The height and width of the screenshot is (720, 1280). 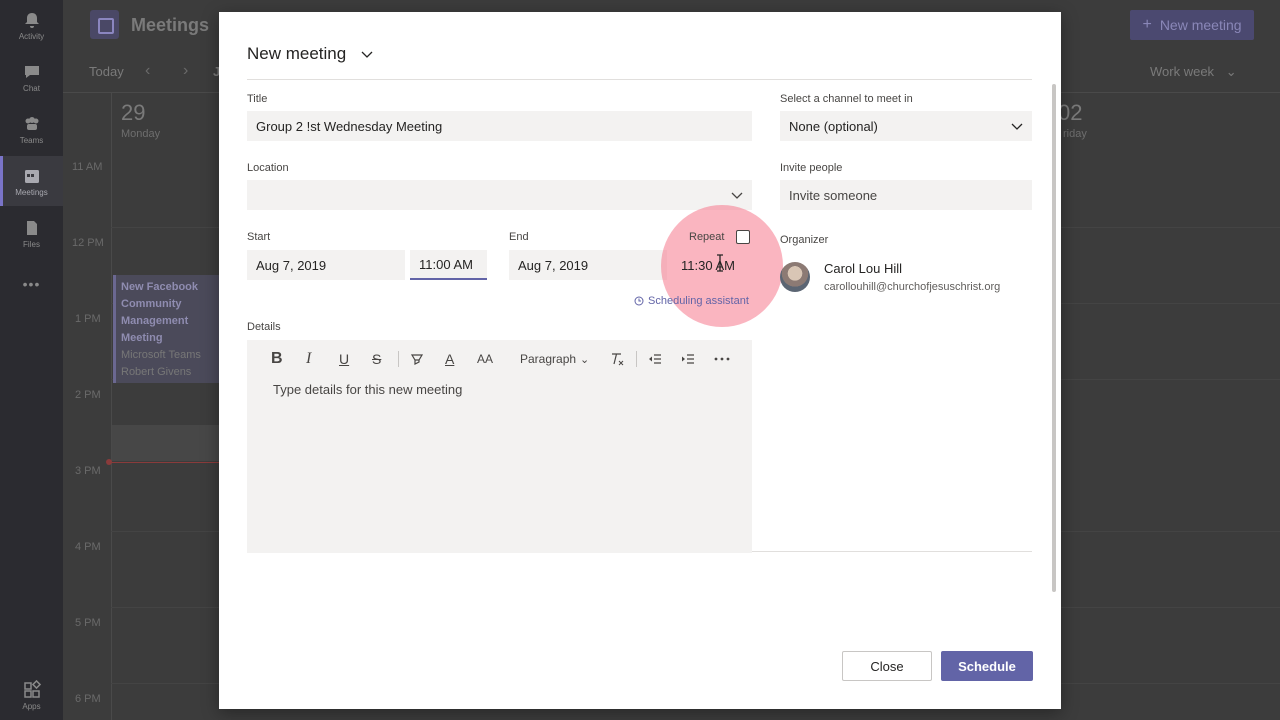 I want to click on font-color-button: A, so click(x=449, y=359).